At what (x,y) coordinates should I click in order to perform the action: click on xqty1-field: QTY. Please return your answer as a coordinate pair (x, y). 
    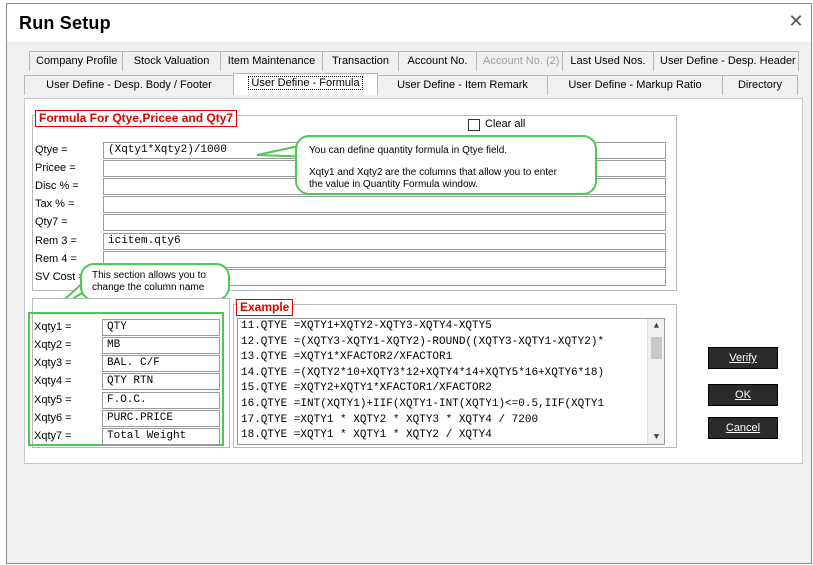
    Looking at the image, I should click on (161, 327).